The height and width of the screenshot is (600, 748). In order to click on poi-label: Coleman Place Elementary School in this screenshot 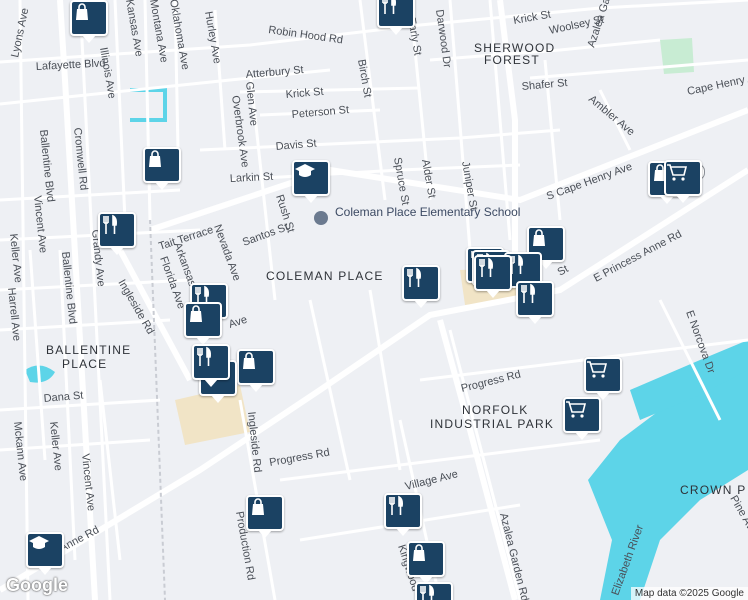, I will do `click(427, 212)`.